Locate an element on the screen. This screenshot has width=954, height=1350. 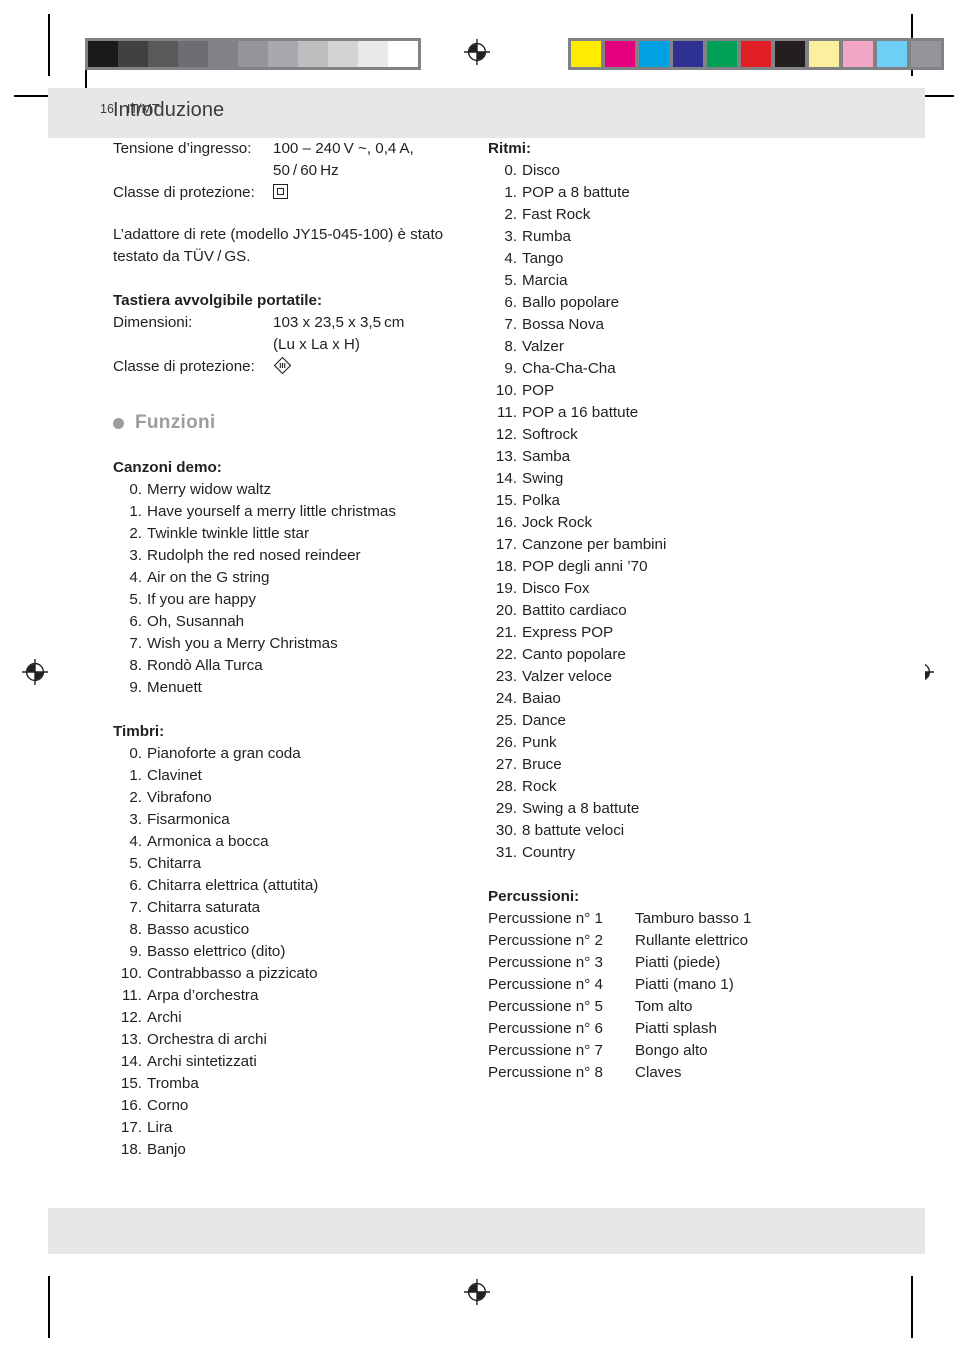
list-item-number: 22. is located at coordinates (506, 654).